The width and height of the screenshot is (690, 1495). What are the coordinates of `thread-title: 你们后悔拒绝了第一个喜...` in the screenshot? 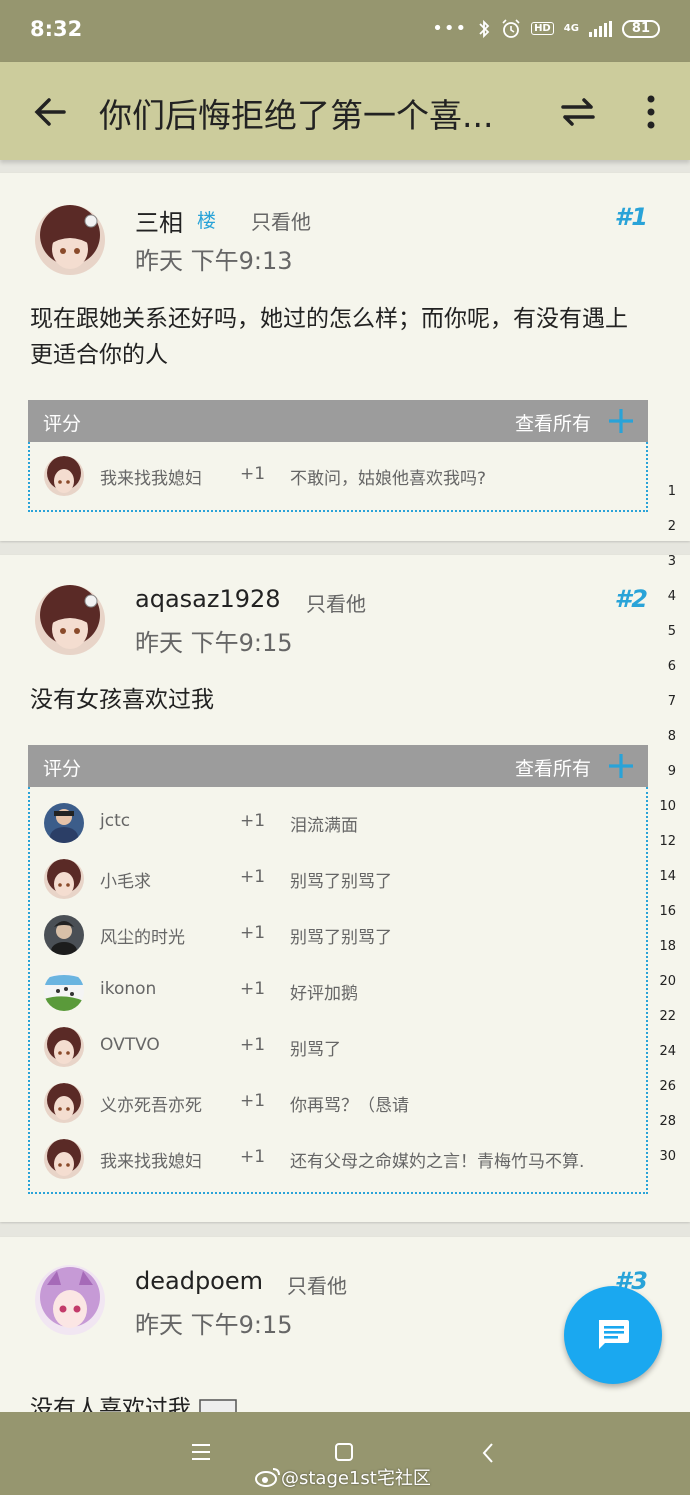 It's located at (296, 115).